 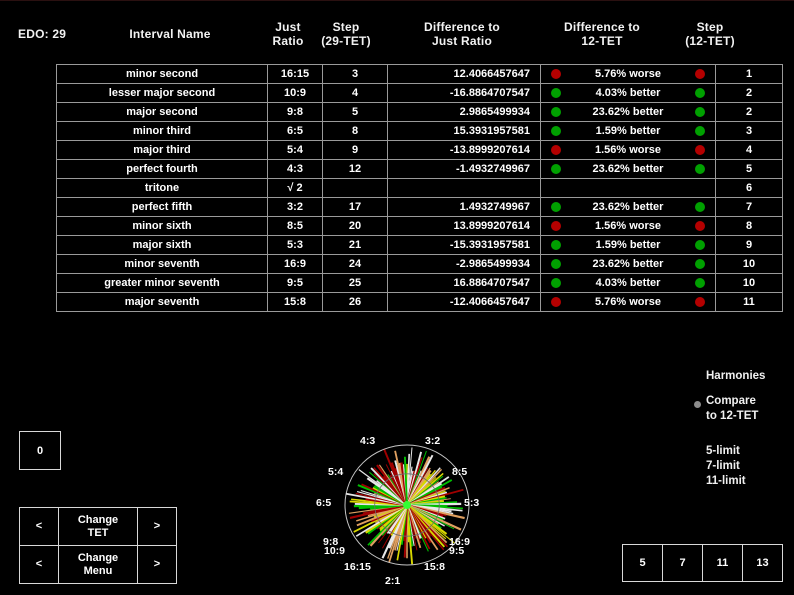 What do you see at coordinates (722, 563) in the screenshot?
I see `limit-button: 11` at bounding box center [722, 563].